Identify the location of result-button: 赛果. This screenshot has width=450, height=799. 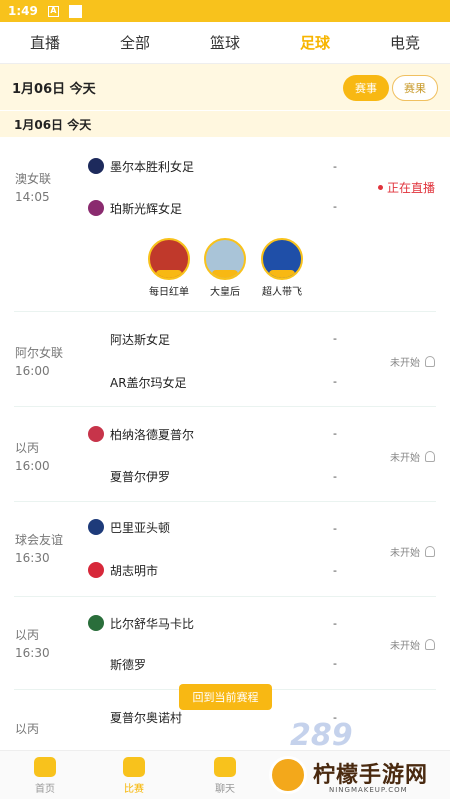
(415, 88).